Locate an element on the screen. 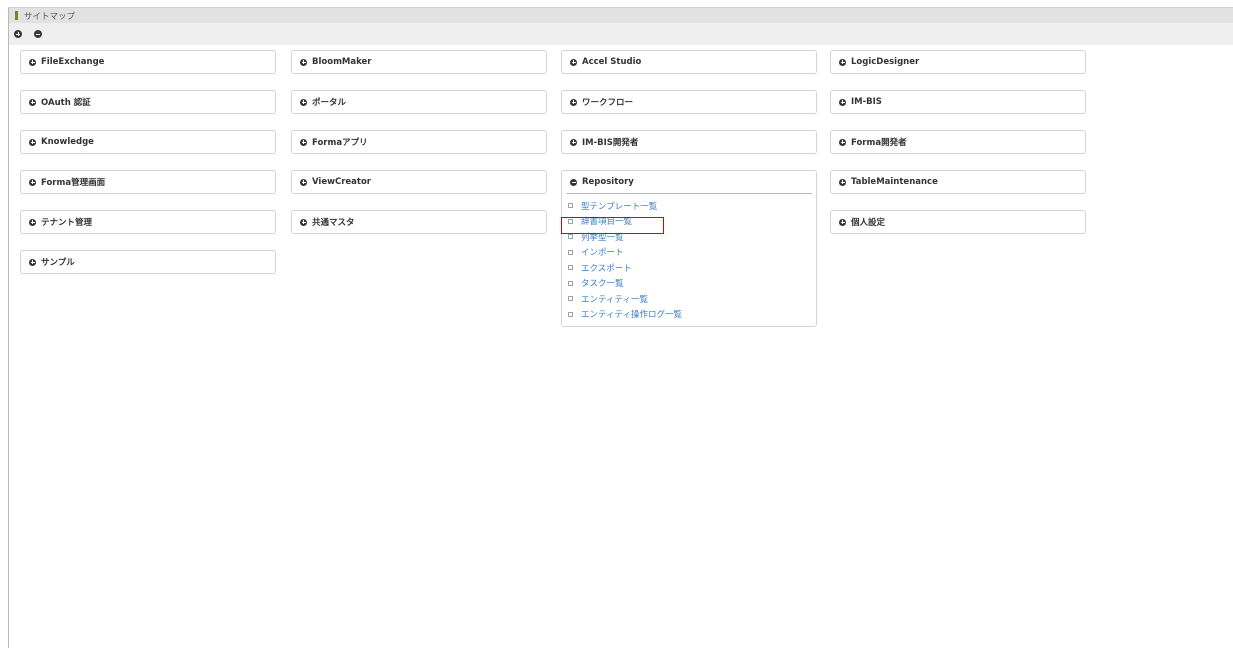 The width and height of the screenshot is (1233, 648). menu-item-import: インポート is located at coordinates (692, 253).